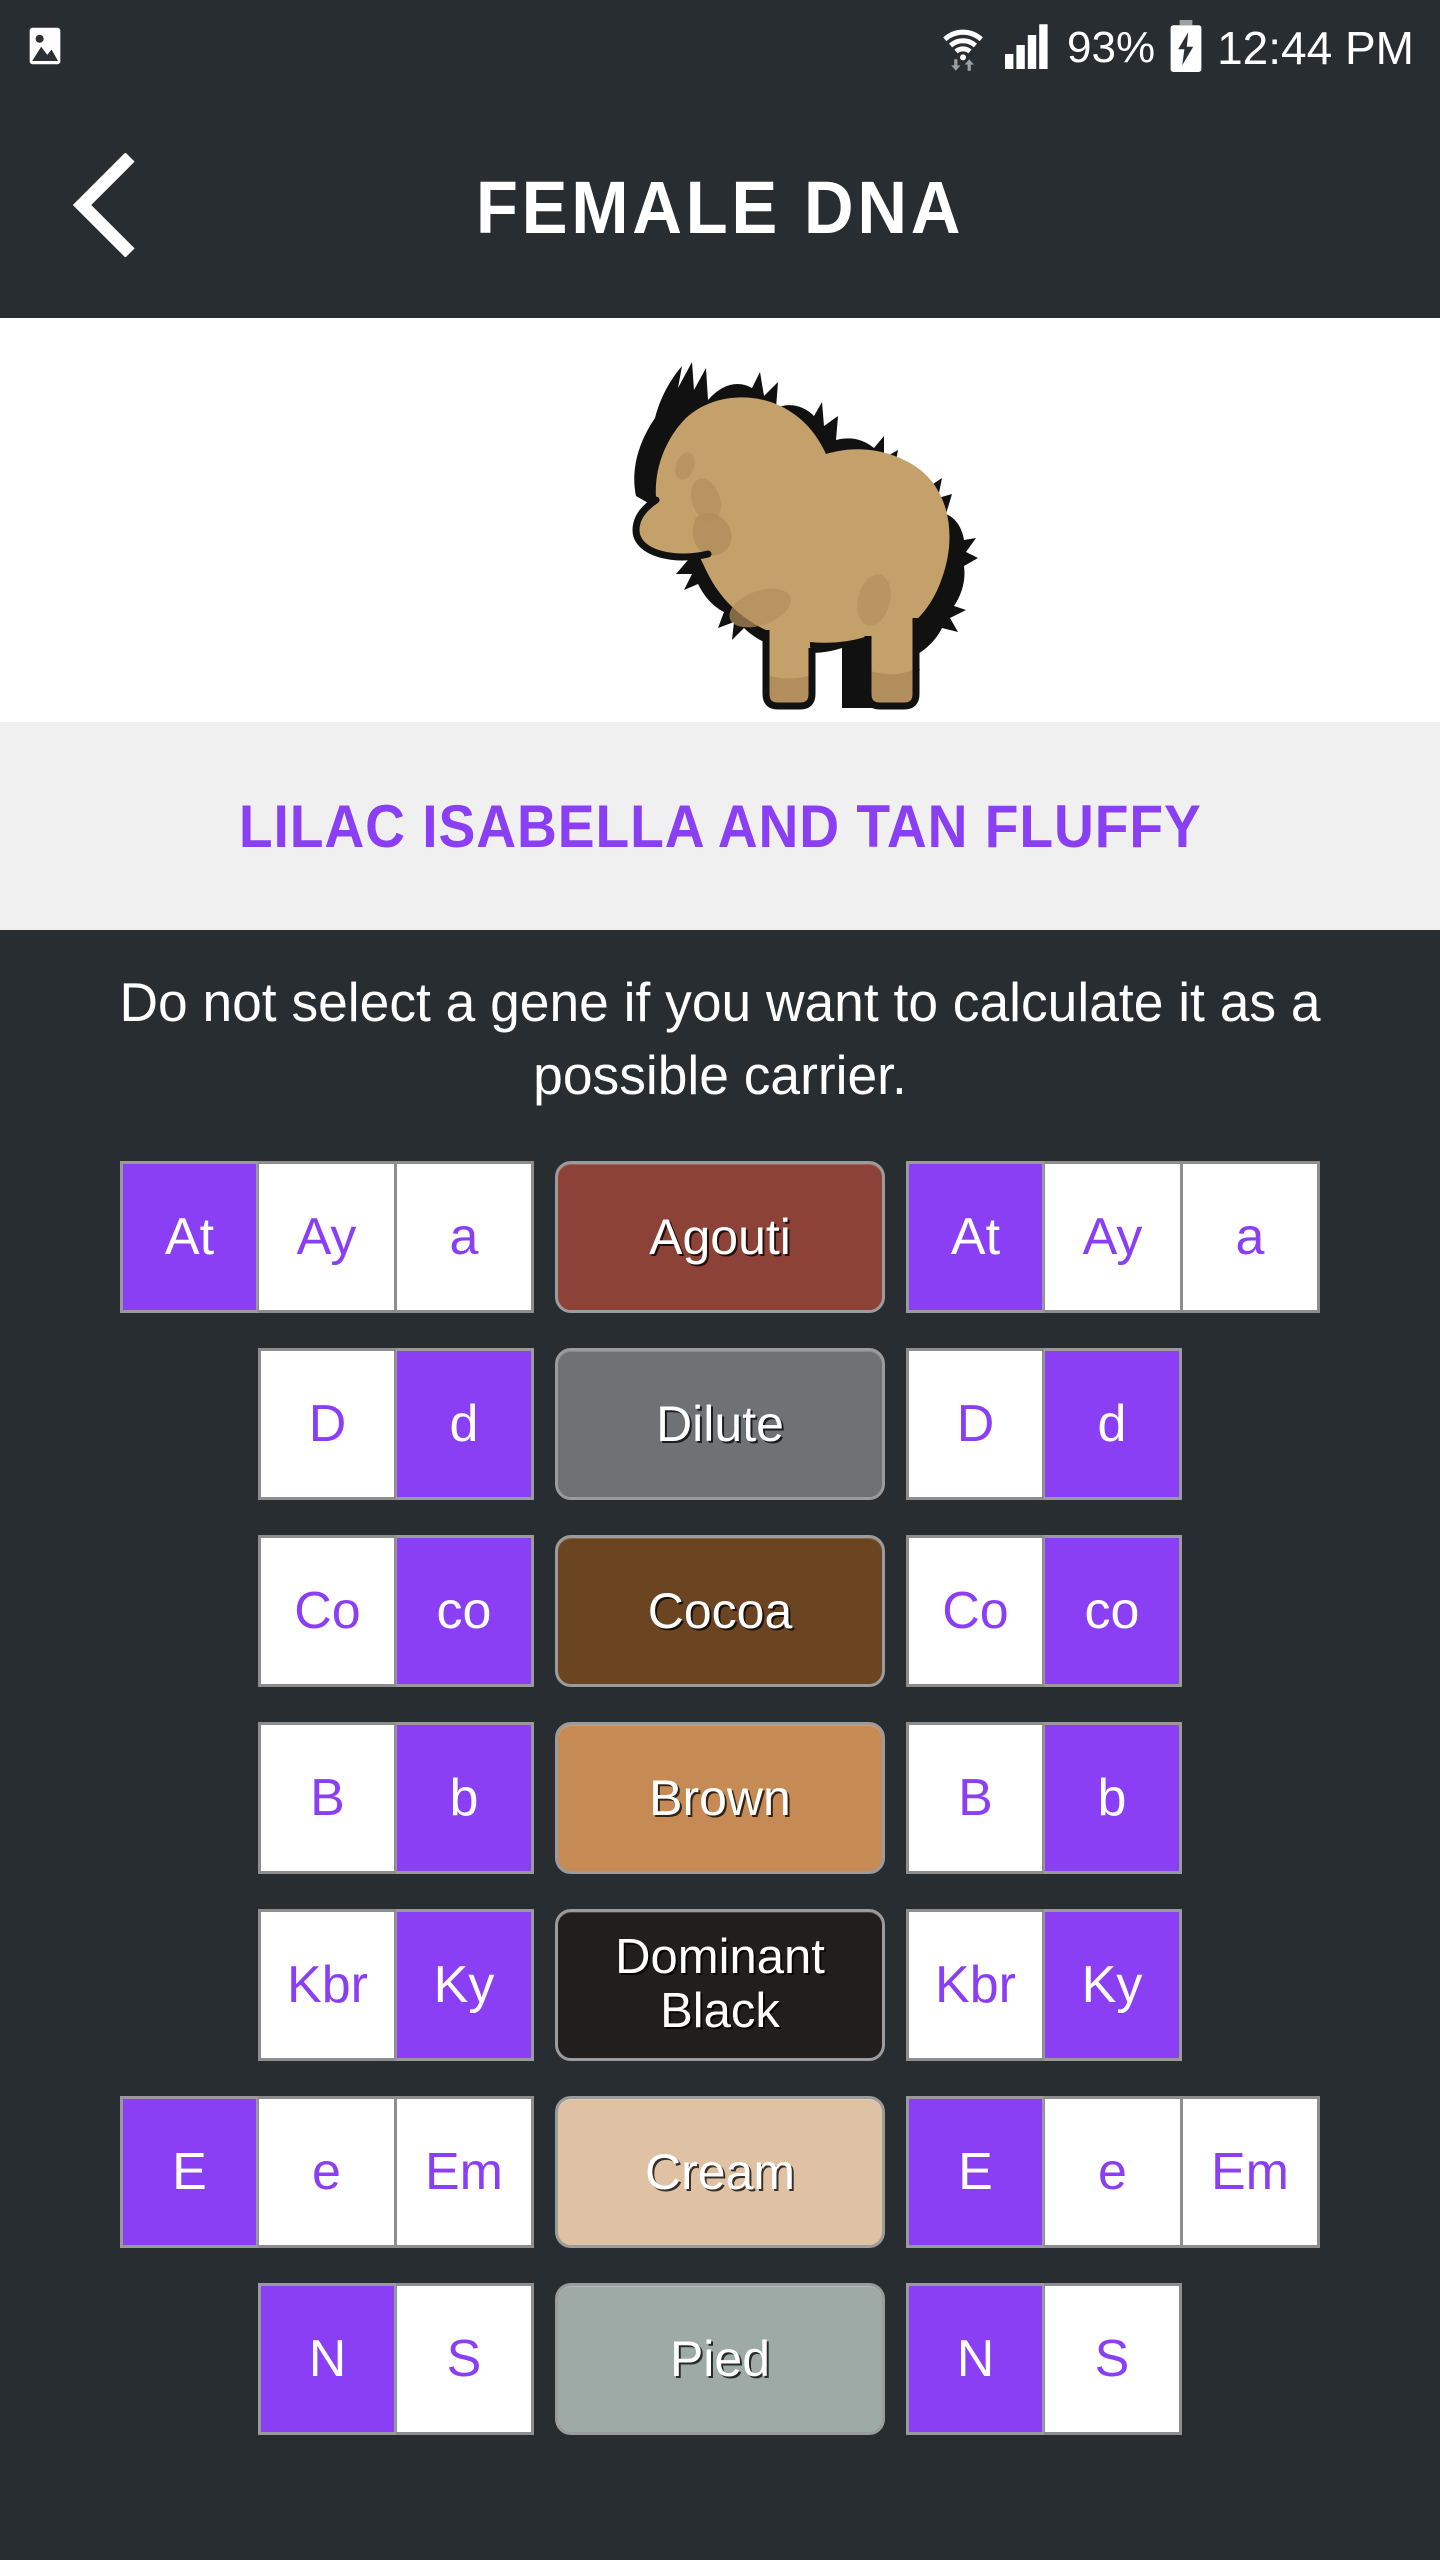  I want to click on gene-button: Dilute, so click(720, 1424).